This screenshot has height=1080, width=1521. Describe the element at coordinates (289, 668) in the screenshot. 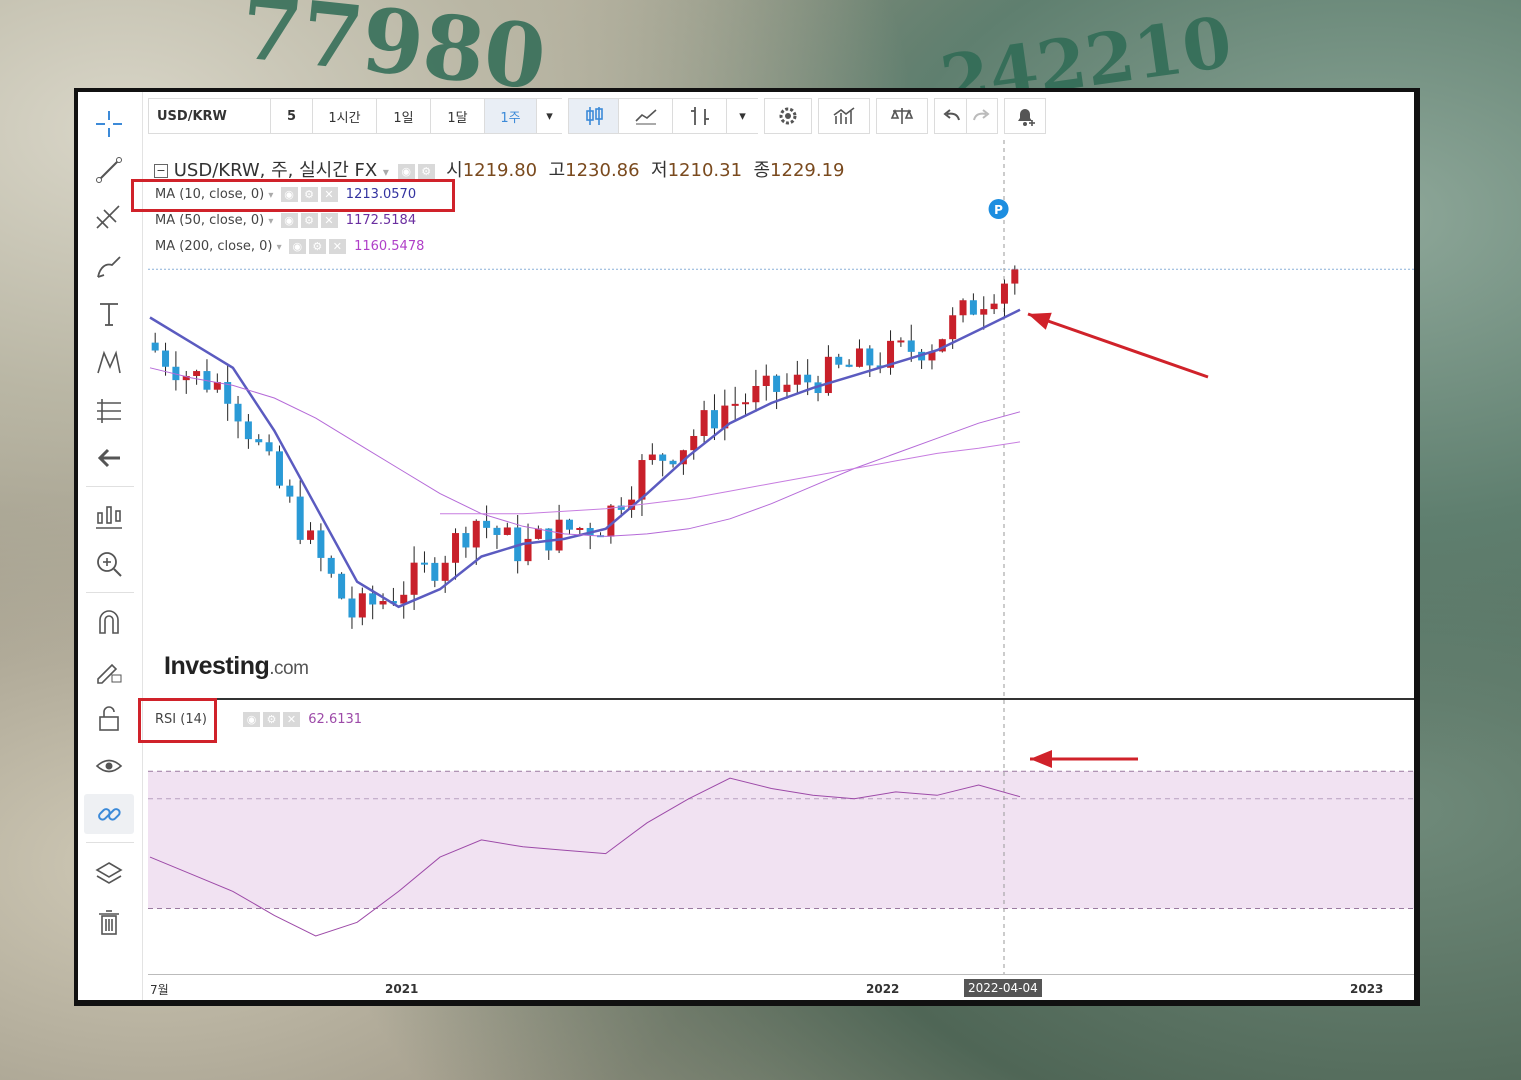

I see `watermark-suffix: .com` at that location.